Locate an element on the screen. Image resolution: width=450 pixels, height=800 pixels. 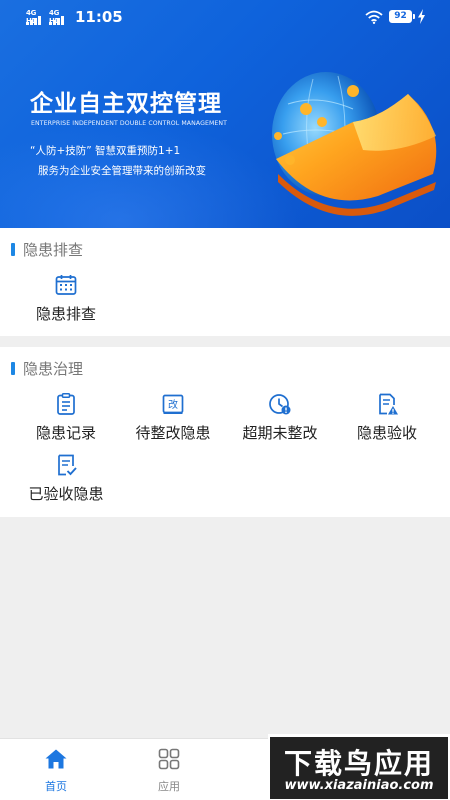
calendar-icon is located at coordinates (66, 285).